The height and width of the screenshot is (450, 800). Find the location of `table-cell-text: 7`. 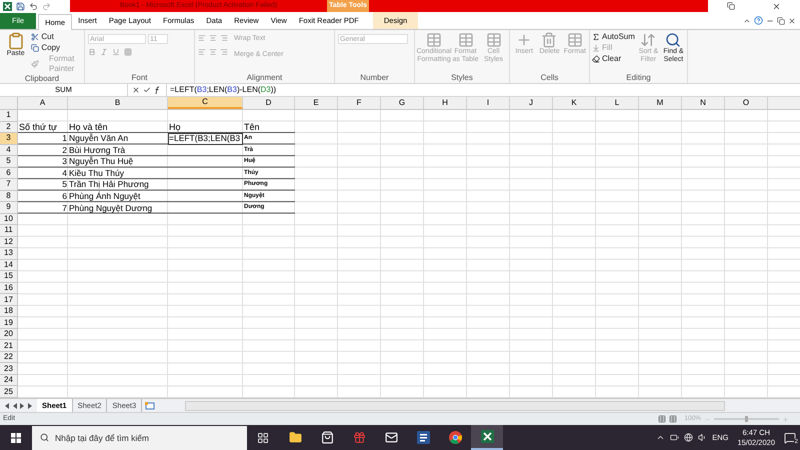

table-cell-text: 7 is located at coordinates (64, 208).